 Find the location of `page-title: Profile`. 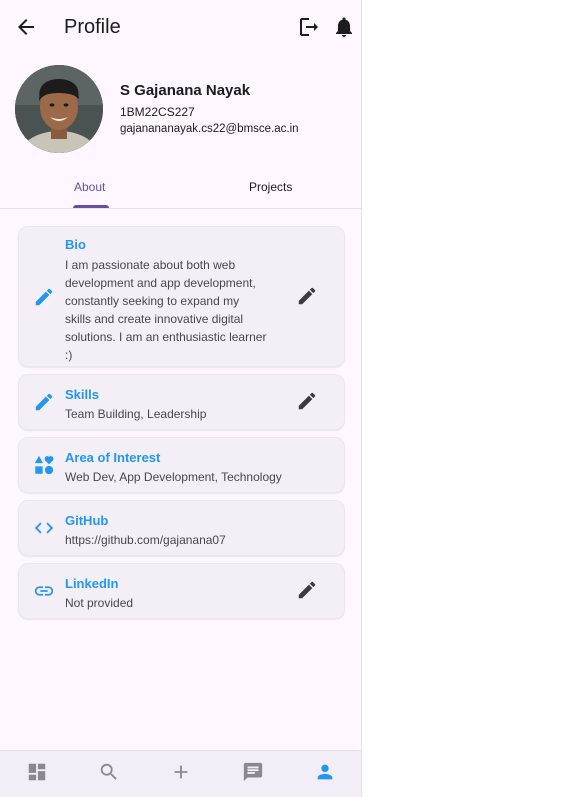

page-title: Profile is located at coordinates (92, 27).